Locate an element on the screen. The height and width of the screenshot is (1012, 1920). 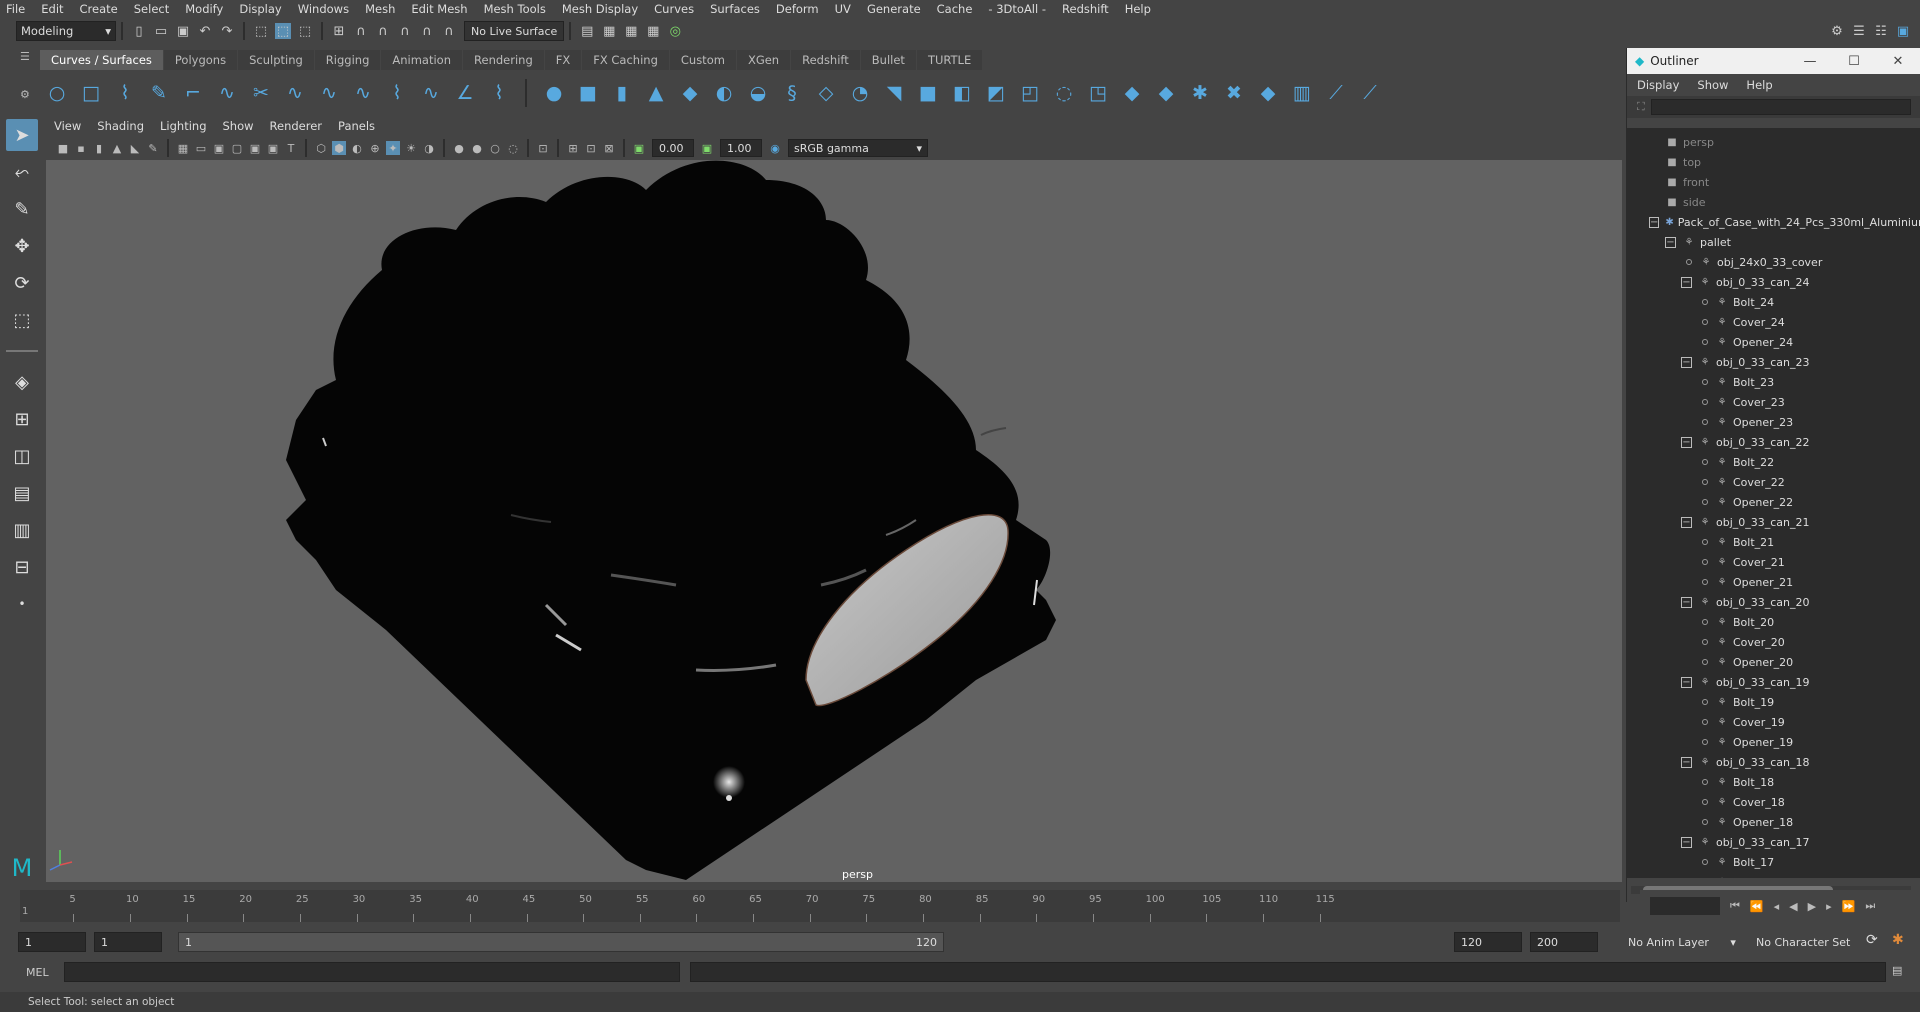
shelf-tab-sculpting: Sculpting is located at coordinates (276, 60).